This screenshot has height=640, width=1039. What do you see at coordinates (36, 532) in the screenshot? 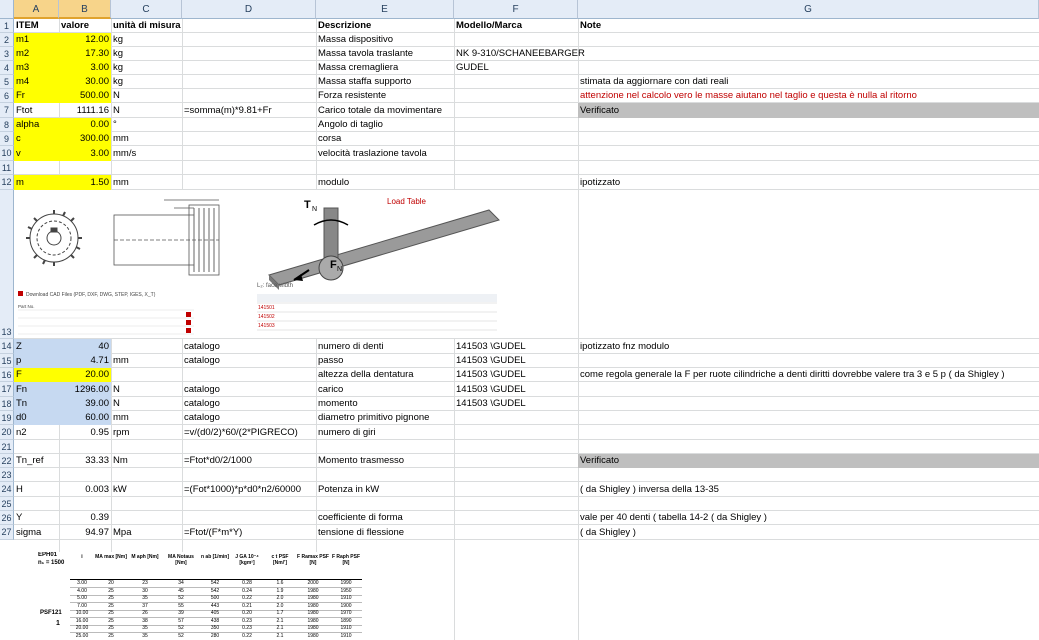
I see `cell-a27: sigma` at bounding box center [36, 532].